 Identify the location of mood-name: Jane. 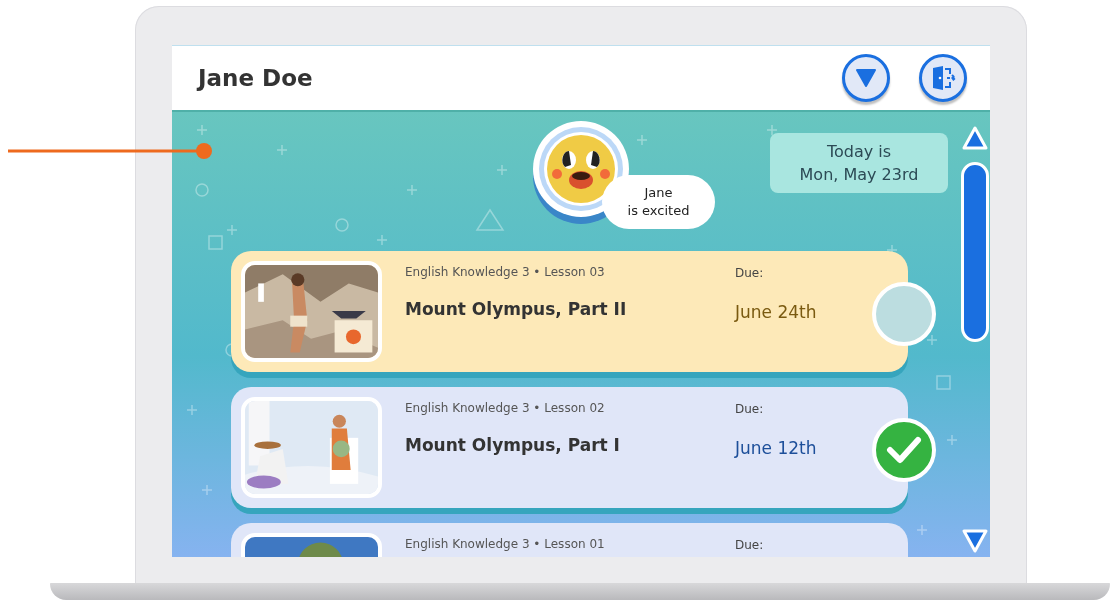
(658, 193).